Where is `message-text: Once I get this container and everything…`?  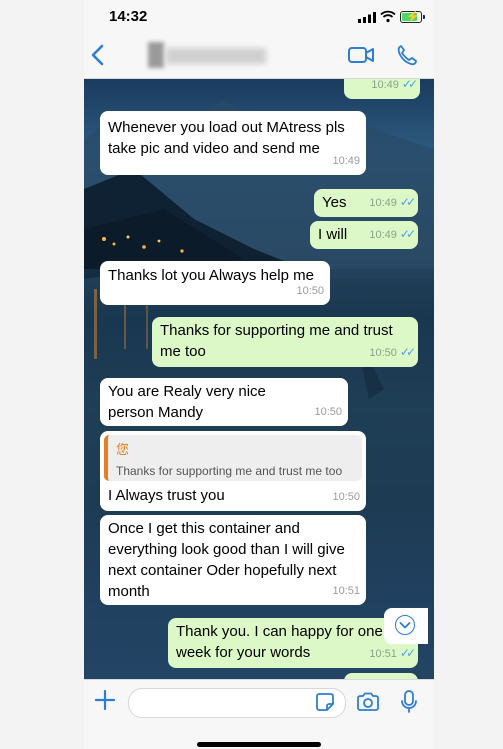
message-text: Once I get this container and everything… is located at coordinates (226, 560).